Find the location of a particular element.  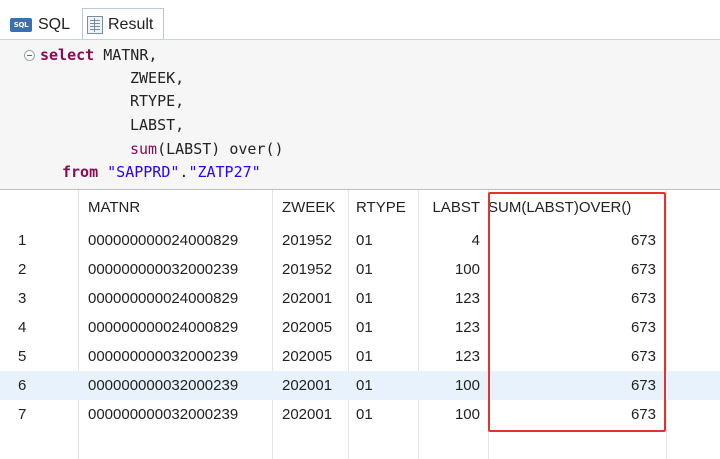

sql-token: ZWEEK, is located at coordinates (157, 78).